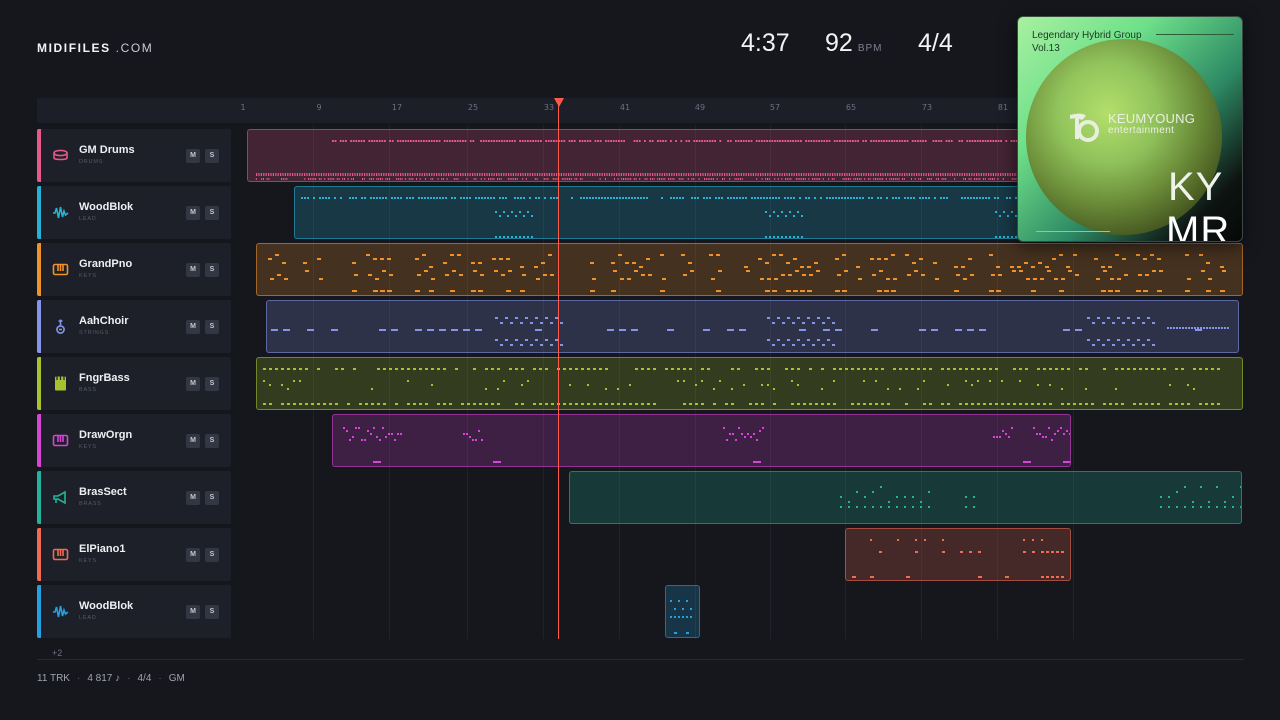 This screenshot has width=1280, height=720. Describe the element at coordinates (102, 549) in the screenshot. I see `track-name: ElPiano1` at that location.